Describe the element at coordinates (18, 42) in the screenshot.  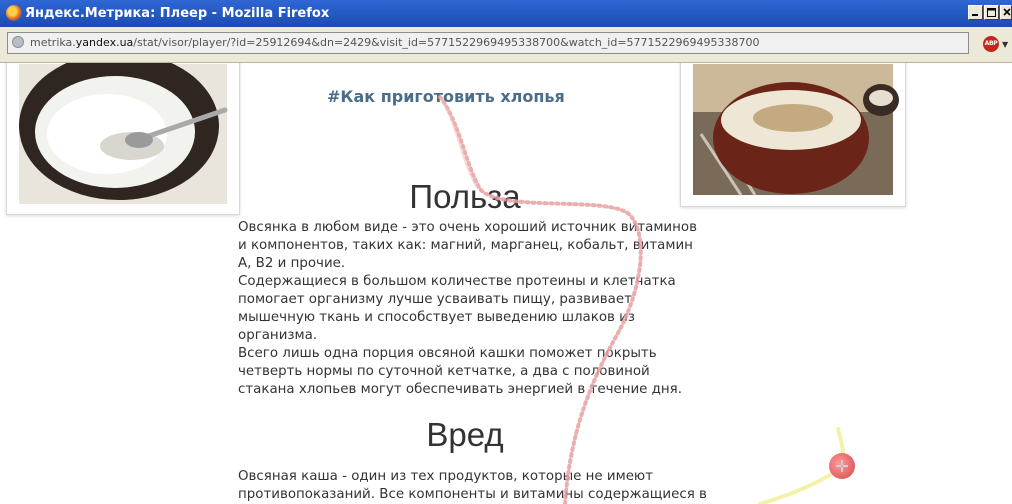
I see `globe-icon` at that location.